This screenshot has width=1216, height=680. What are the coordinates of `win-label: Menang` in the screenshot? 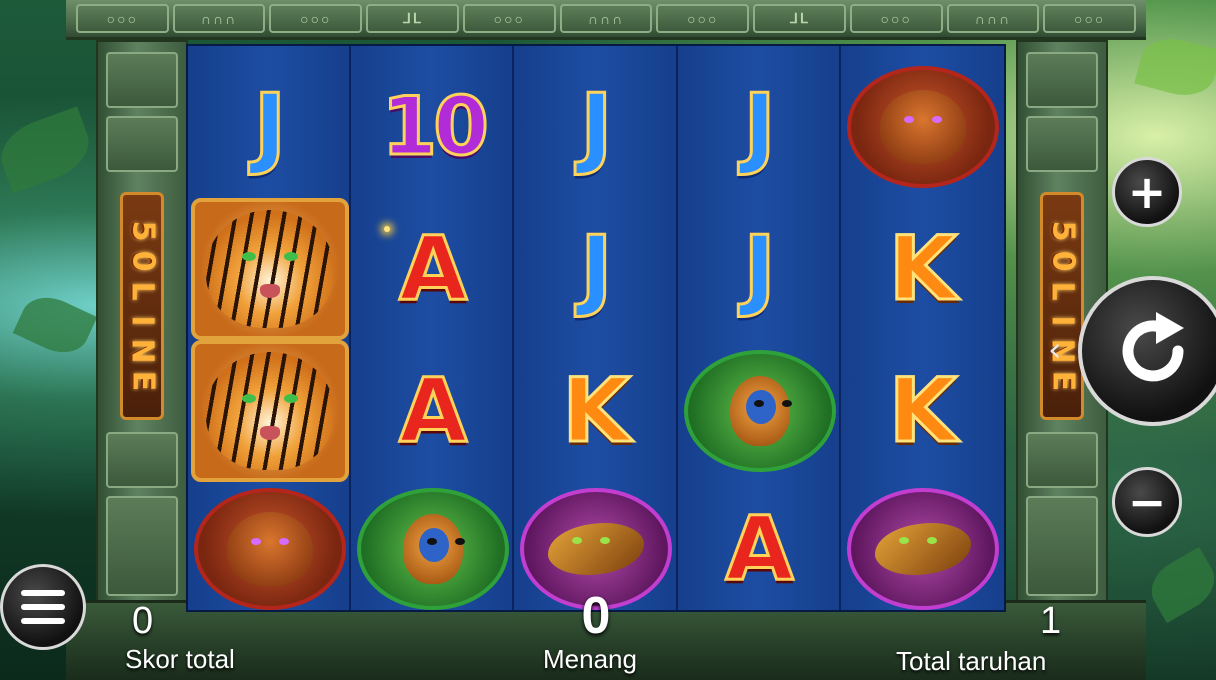 It's located at (590, 659).